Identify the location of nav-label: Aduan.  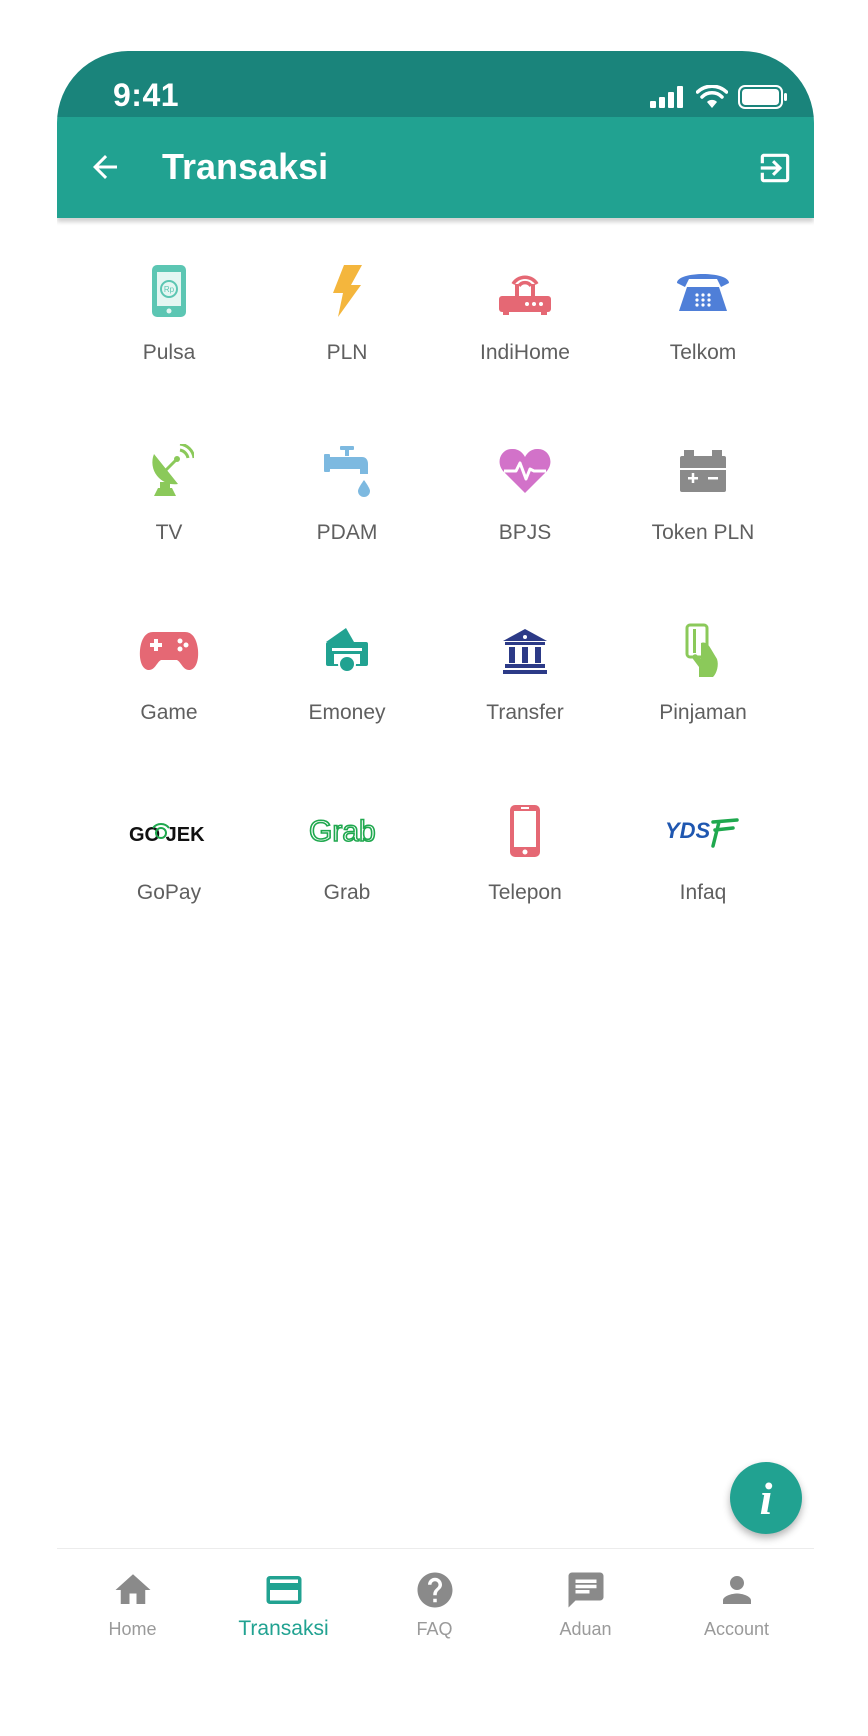
(585, 1629).